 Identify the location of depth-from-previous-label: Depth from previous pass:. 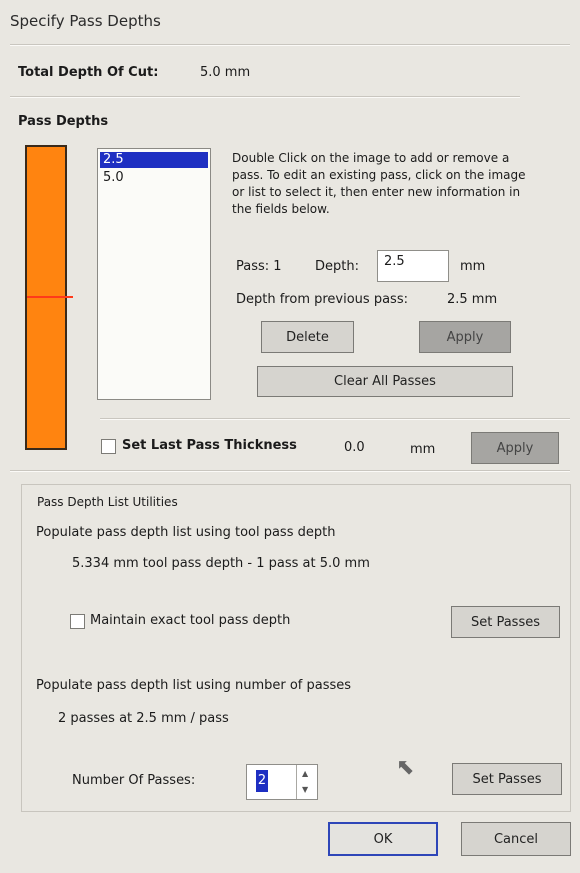
(322, 299).